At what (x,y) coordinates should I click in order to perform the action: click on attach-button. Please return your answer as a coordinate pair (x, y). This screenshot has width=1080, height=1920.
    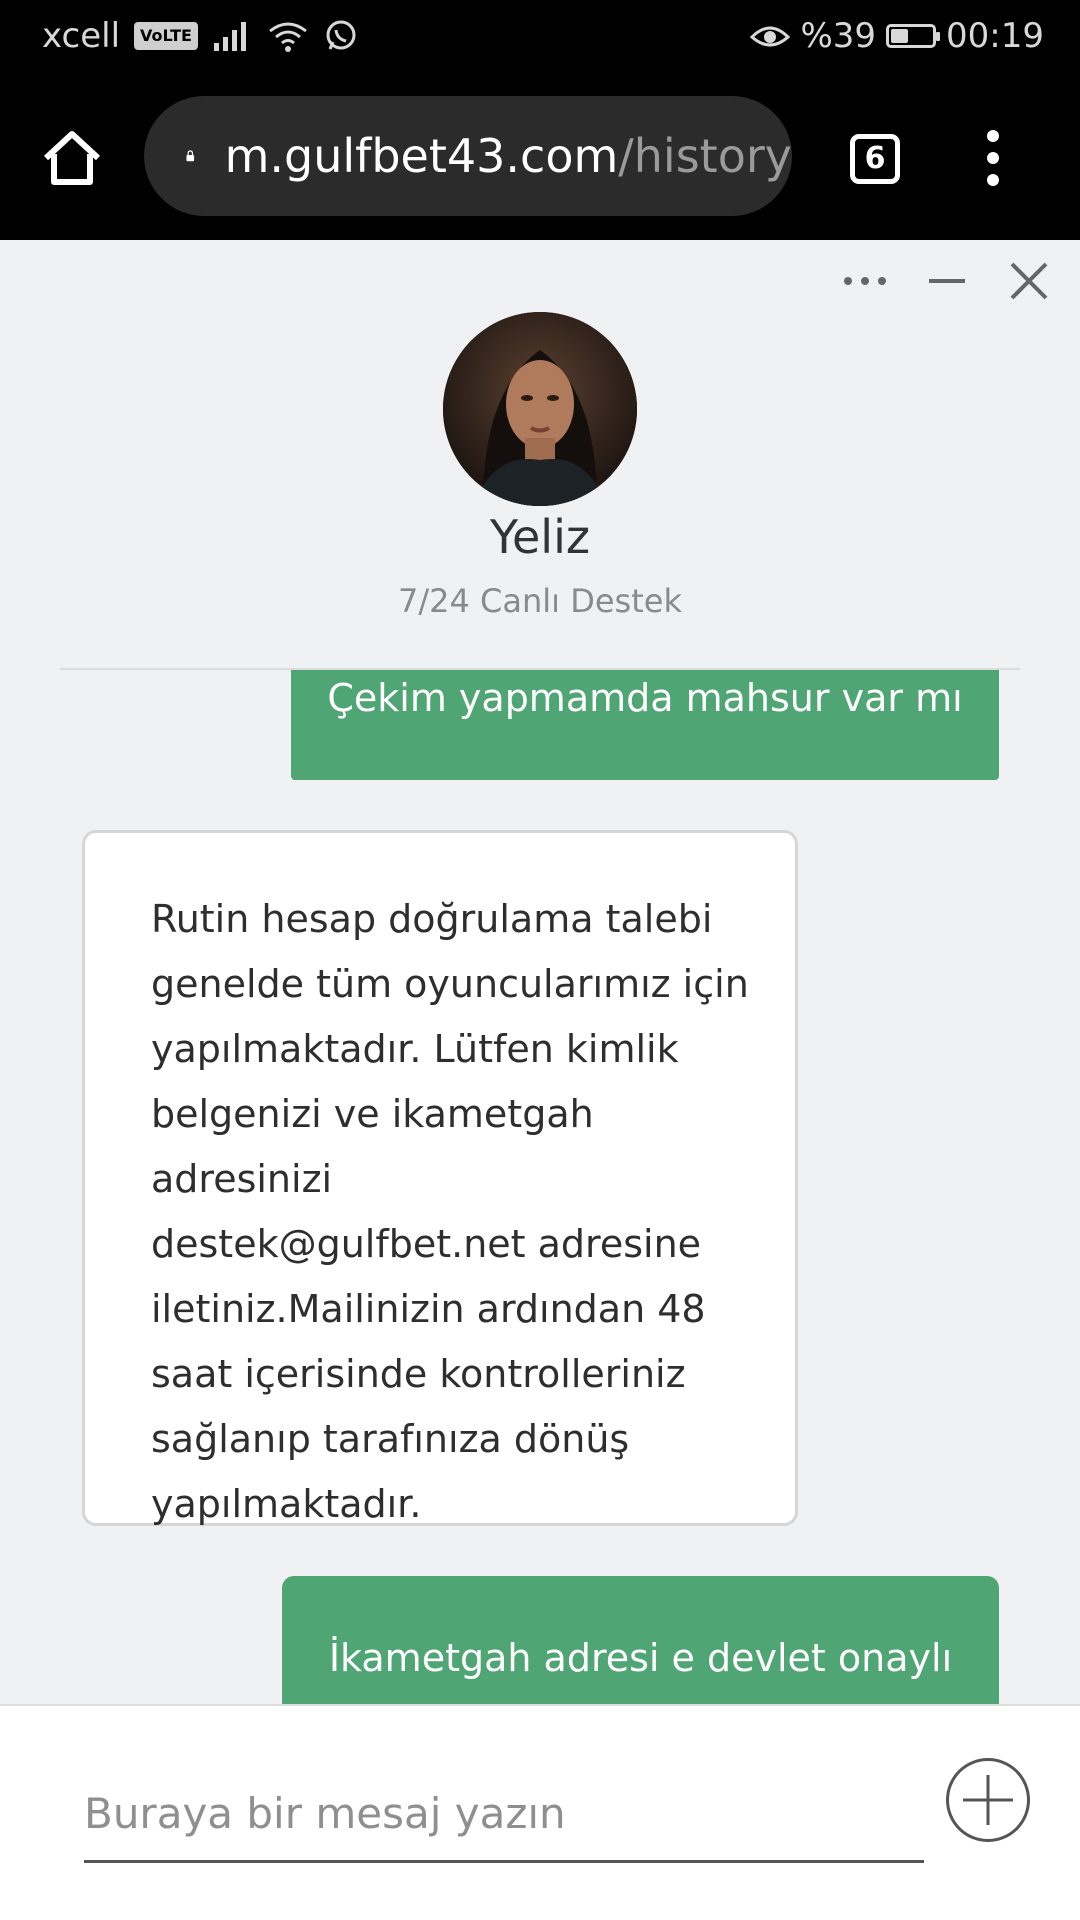
    Looking at the image, I should click on (988, 1800).